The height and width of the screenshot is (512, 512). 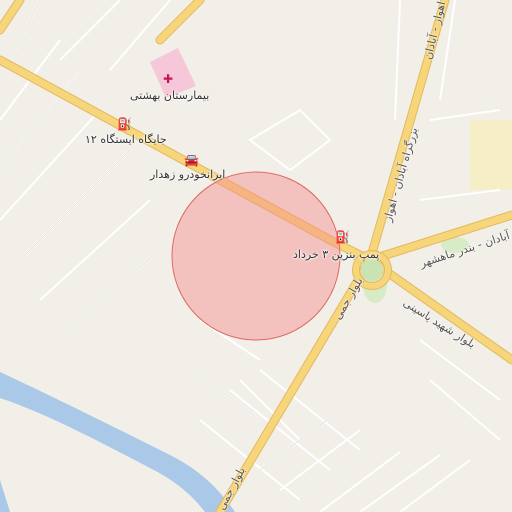 I want to click on roundabout-island, so click(x=372, y=270).